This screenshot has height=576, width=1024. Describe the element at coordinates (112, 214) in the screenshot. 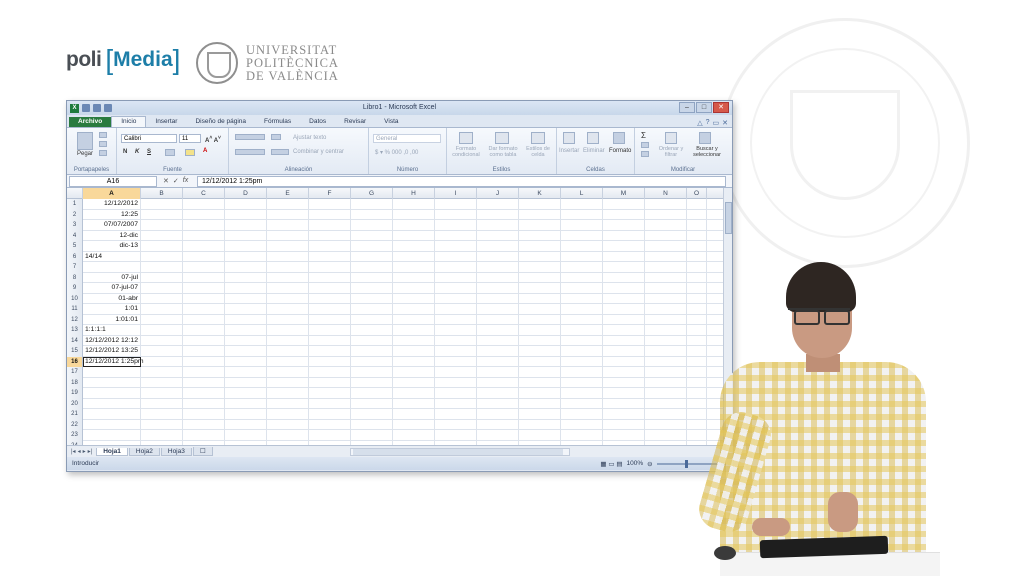

I see `cell-a2: 12:25` at that location.